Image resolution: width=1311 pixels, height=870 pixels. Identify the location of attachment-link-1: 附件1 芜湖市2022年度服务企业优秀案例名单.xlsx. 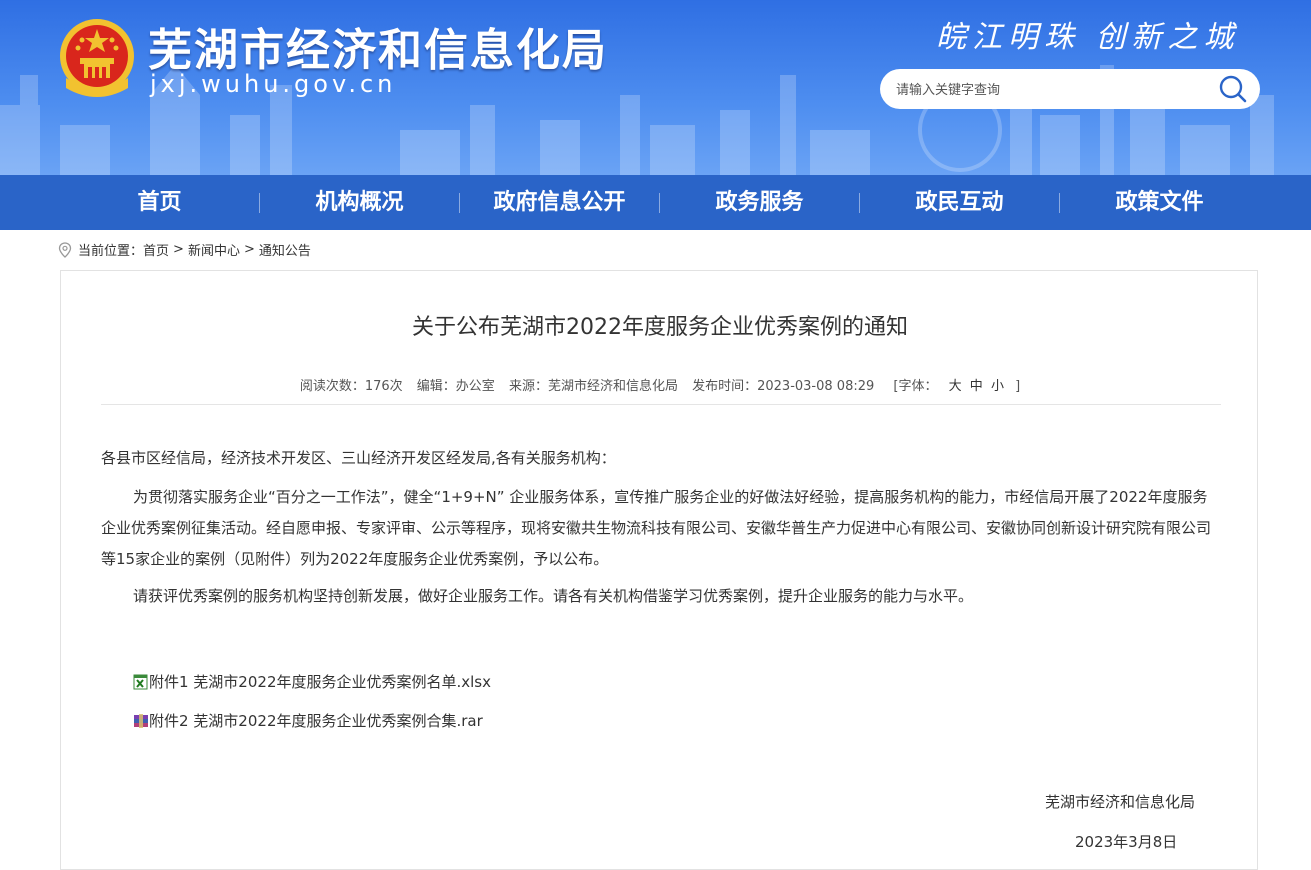
(312, 681).